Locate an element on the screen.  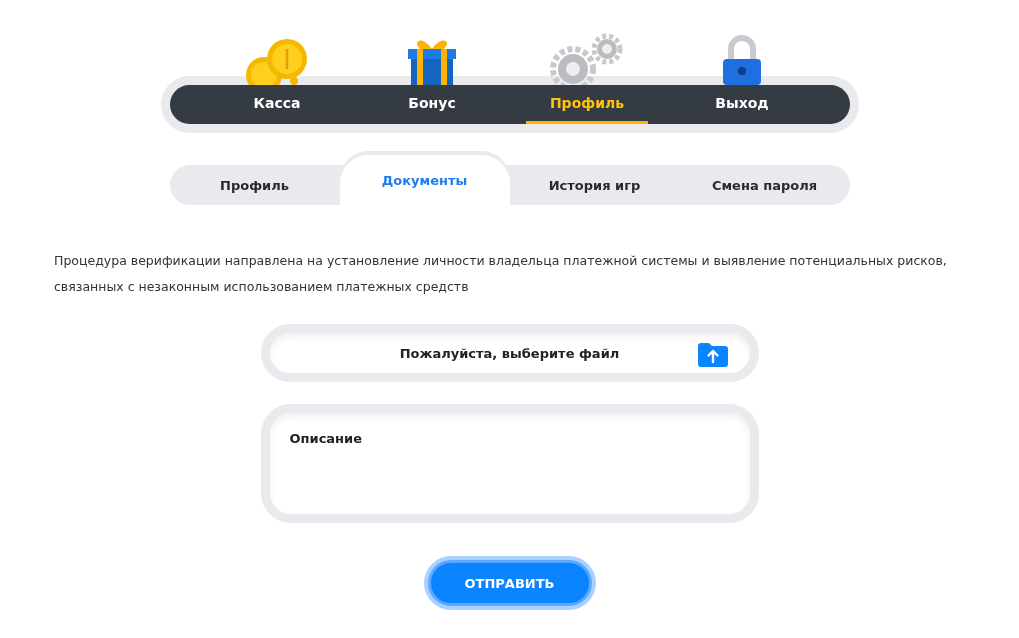
nav-tab: Касса is located at coordinates (277, 104).